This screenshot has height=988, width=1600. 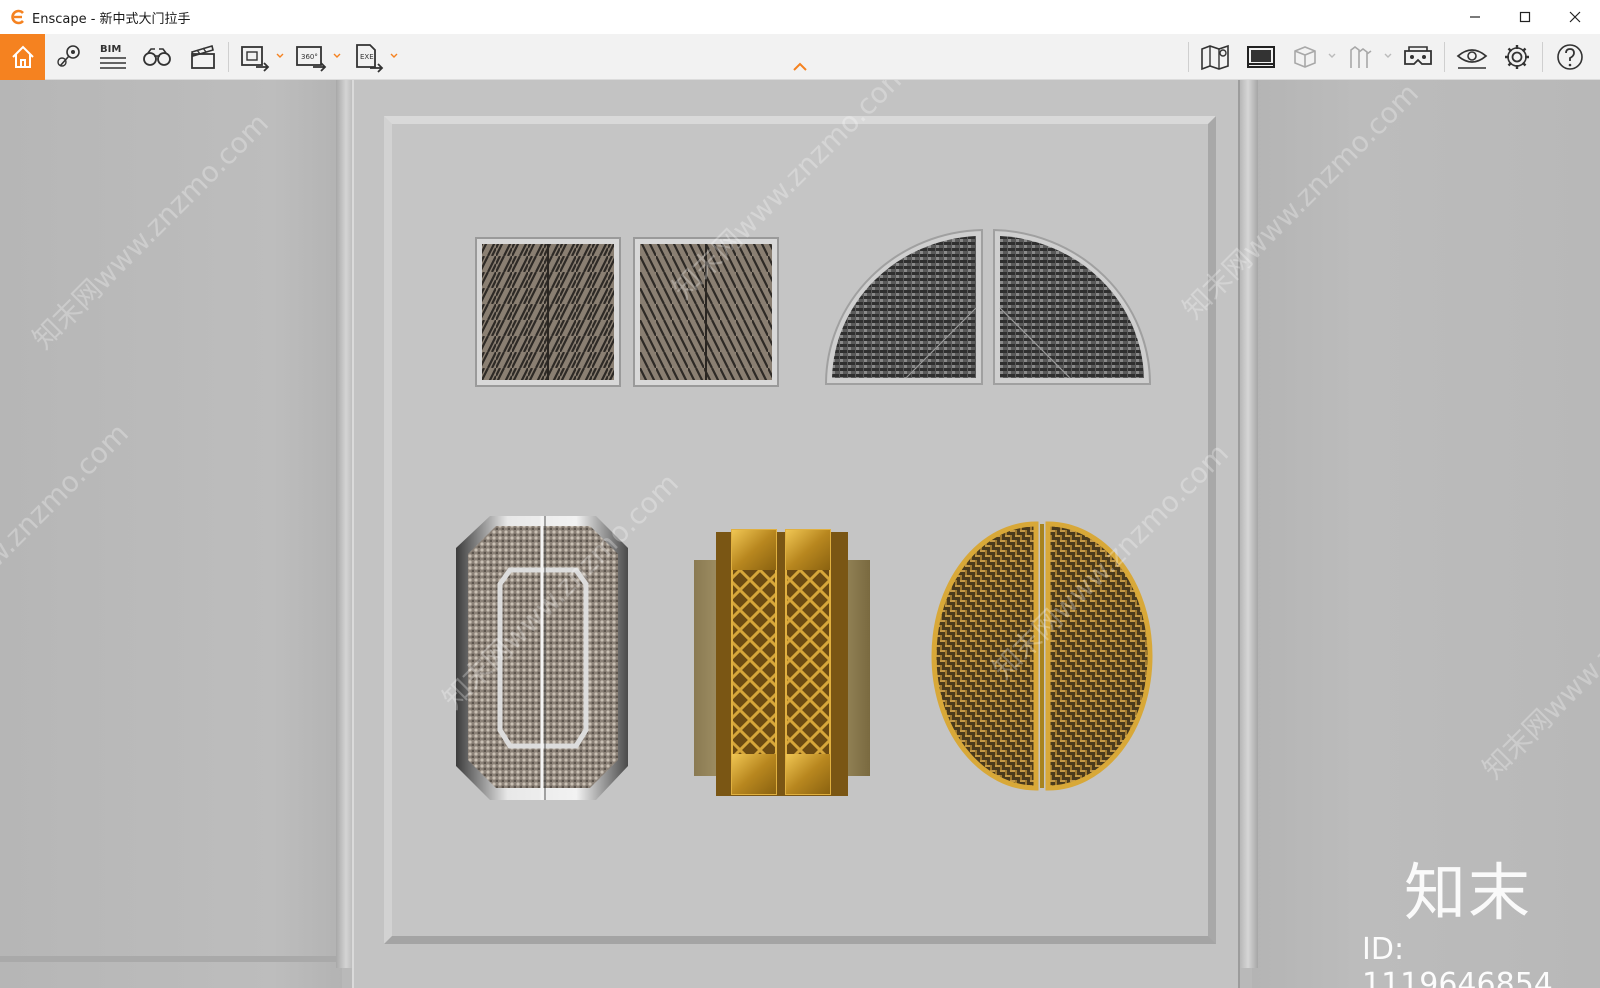 I want to click on close-button, so click(x=1575, y=17).